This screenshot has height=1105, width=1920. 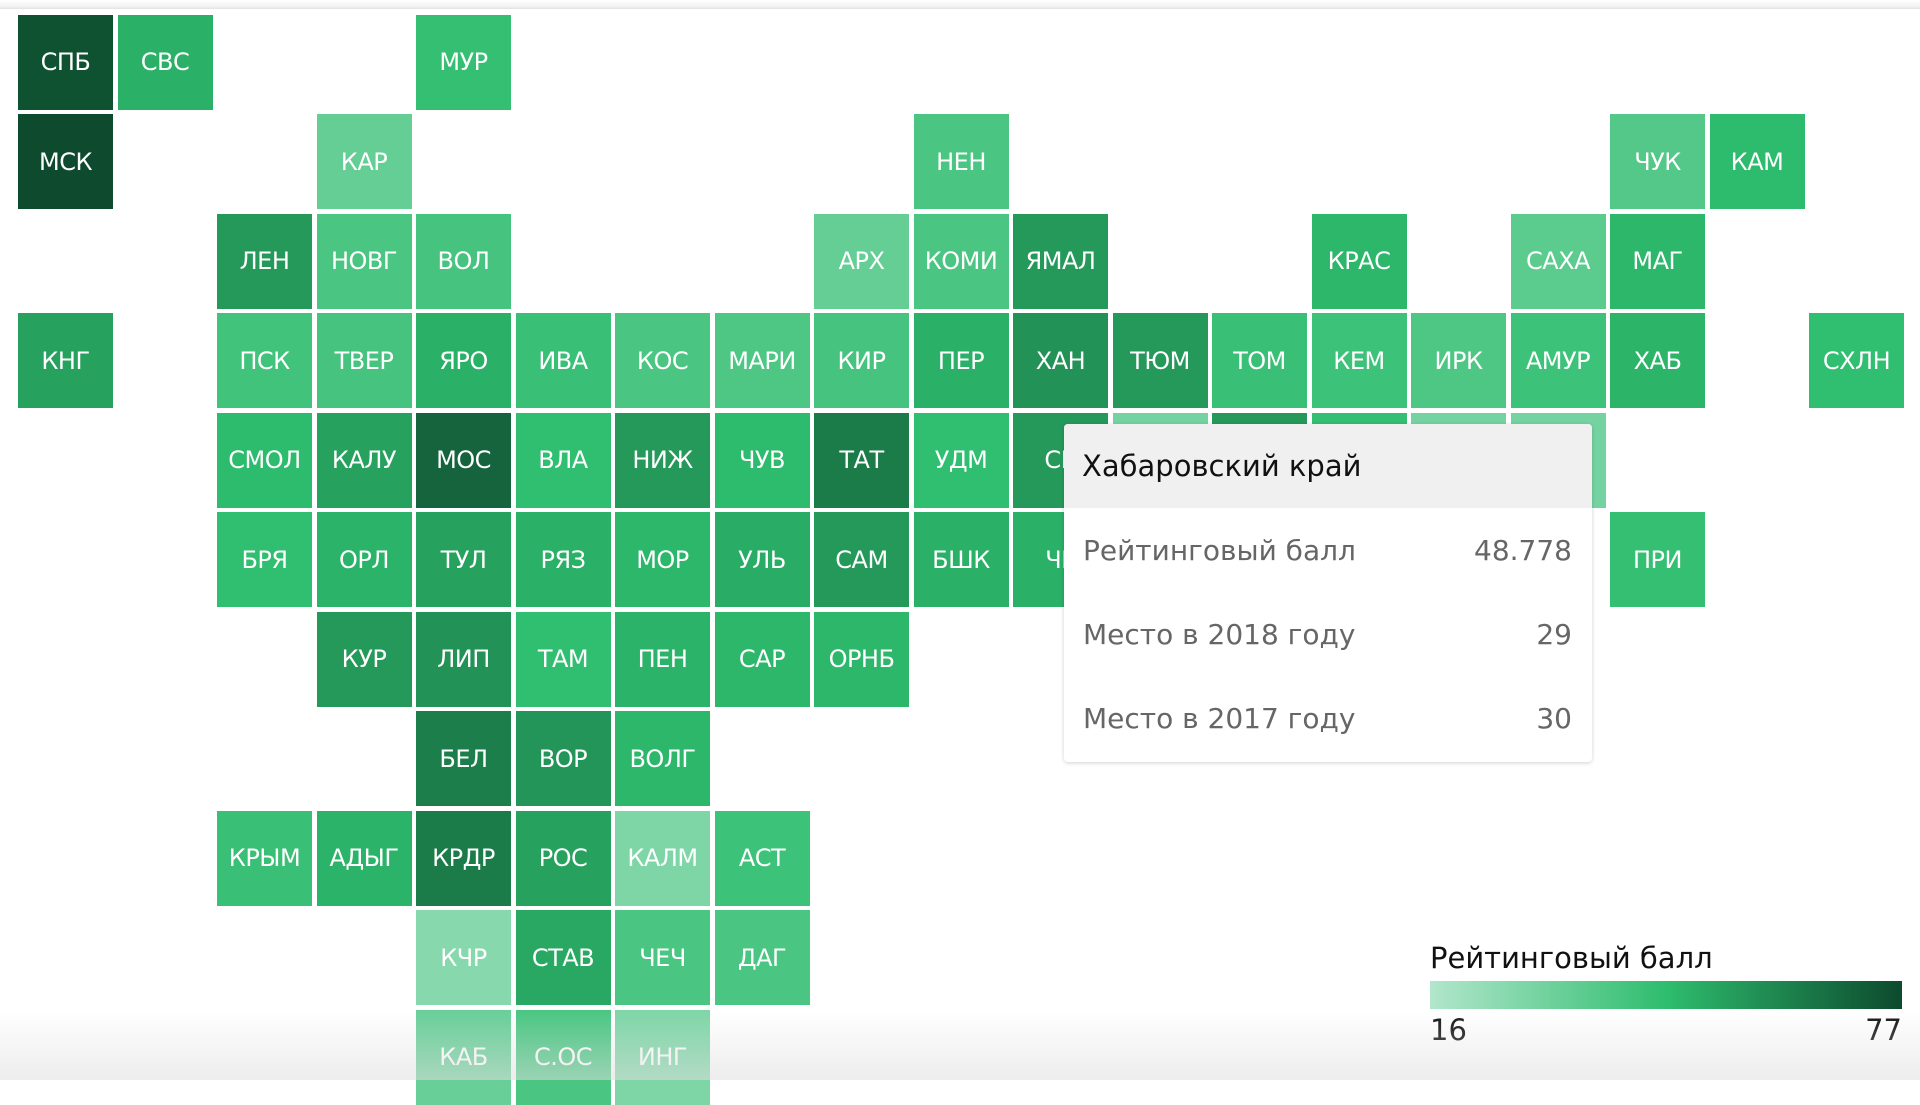 I want to click on region-tile: С.ОС, so click(x=563, y=1057).